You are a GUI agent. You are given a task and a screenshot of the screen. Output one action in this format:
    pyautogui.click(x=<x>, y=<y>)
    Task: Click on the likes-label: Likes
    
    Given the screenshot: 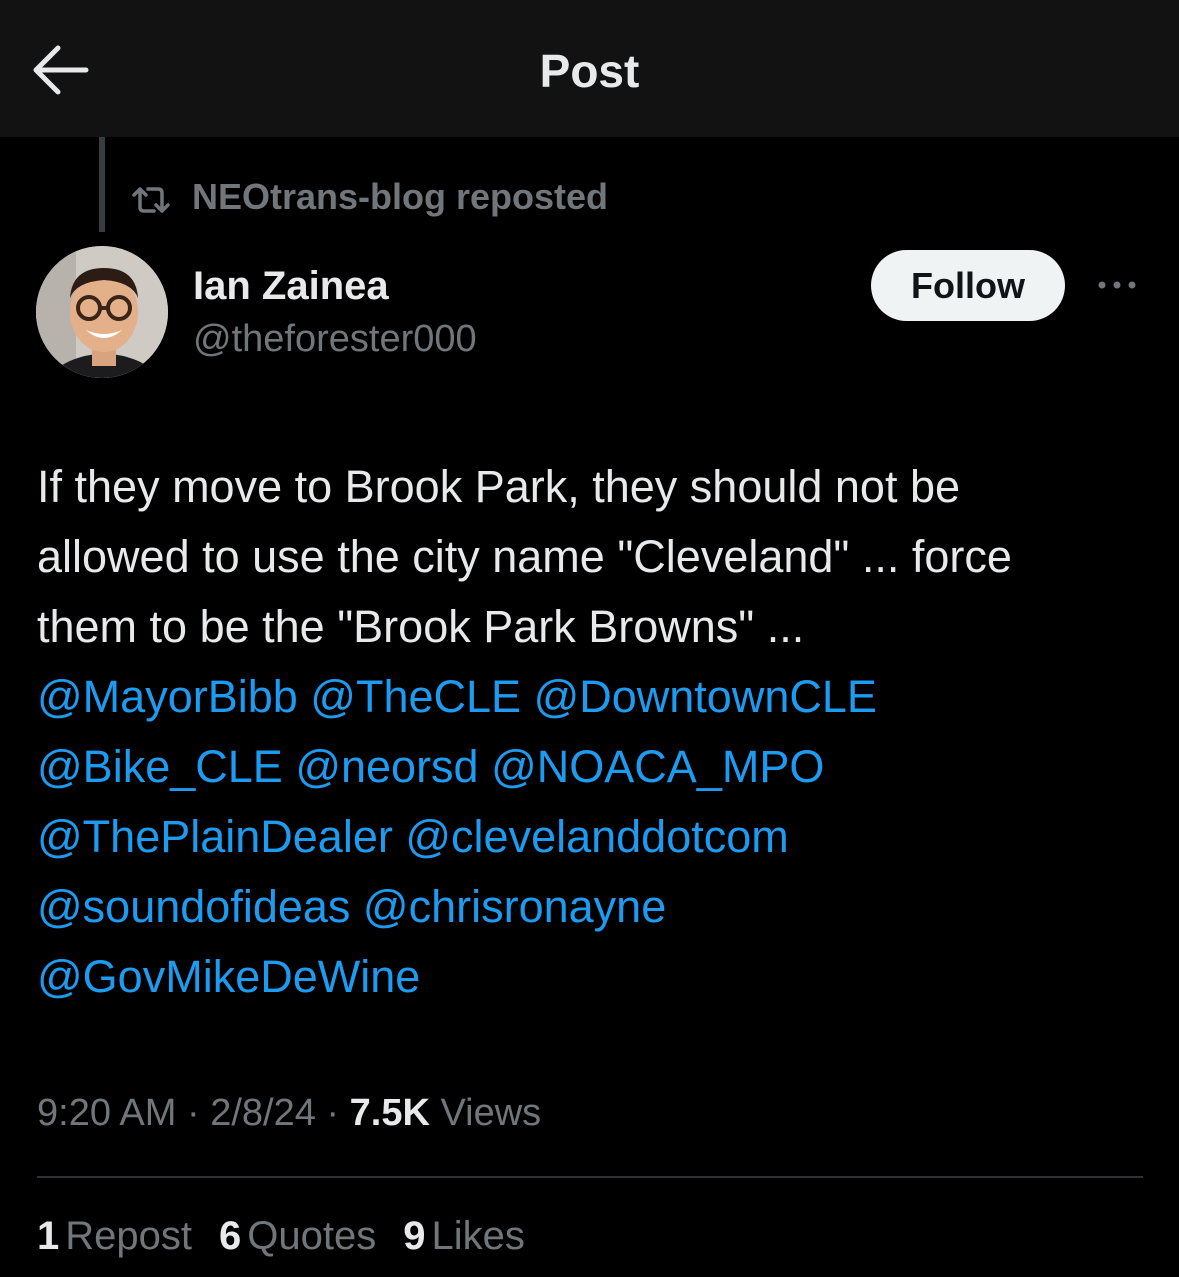 What is the action you would take?
    pyautogui.click(x=478, y=1236)
    